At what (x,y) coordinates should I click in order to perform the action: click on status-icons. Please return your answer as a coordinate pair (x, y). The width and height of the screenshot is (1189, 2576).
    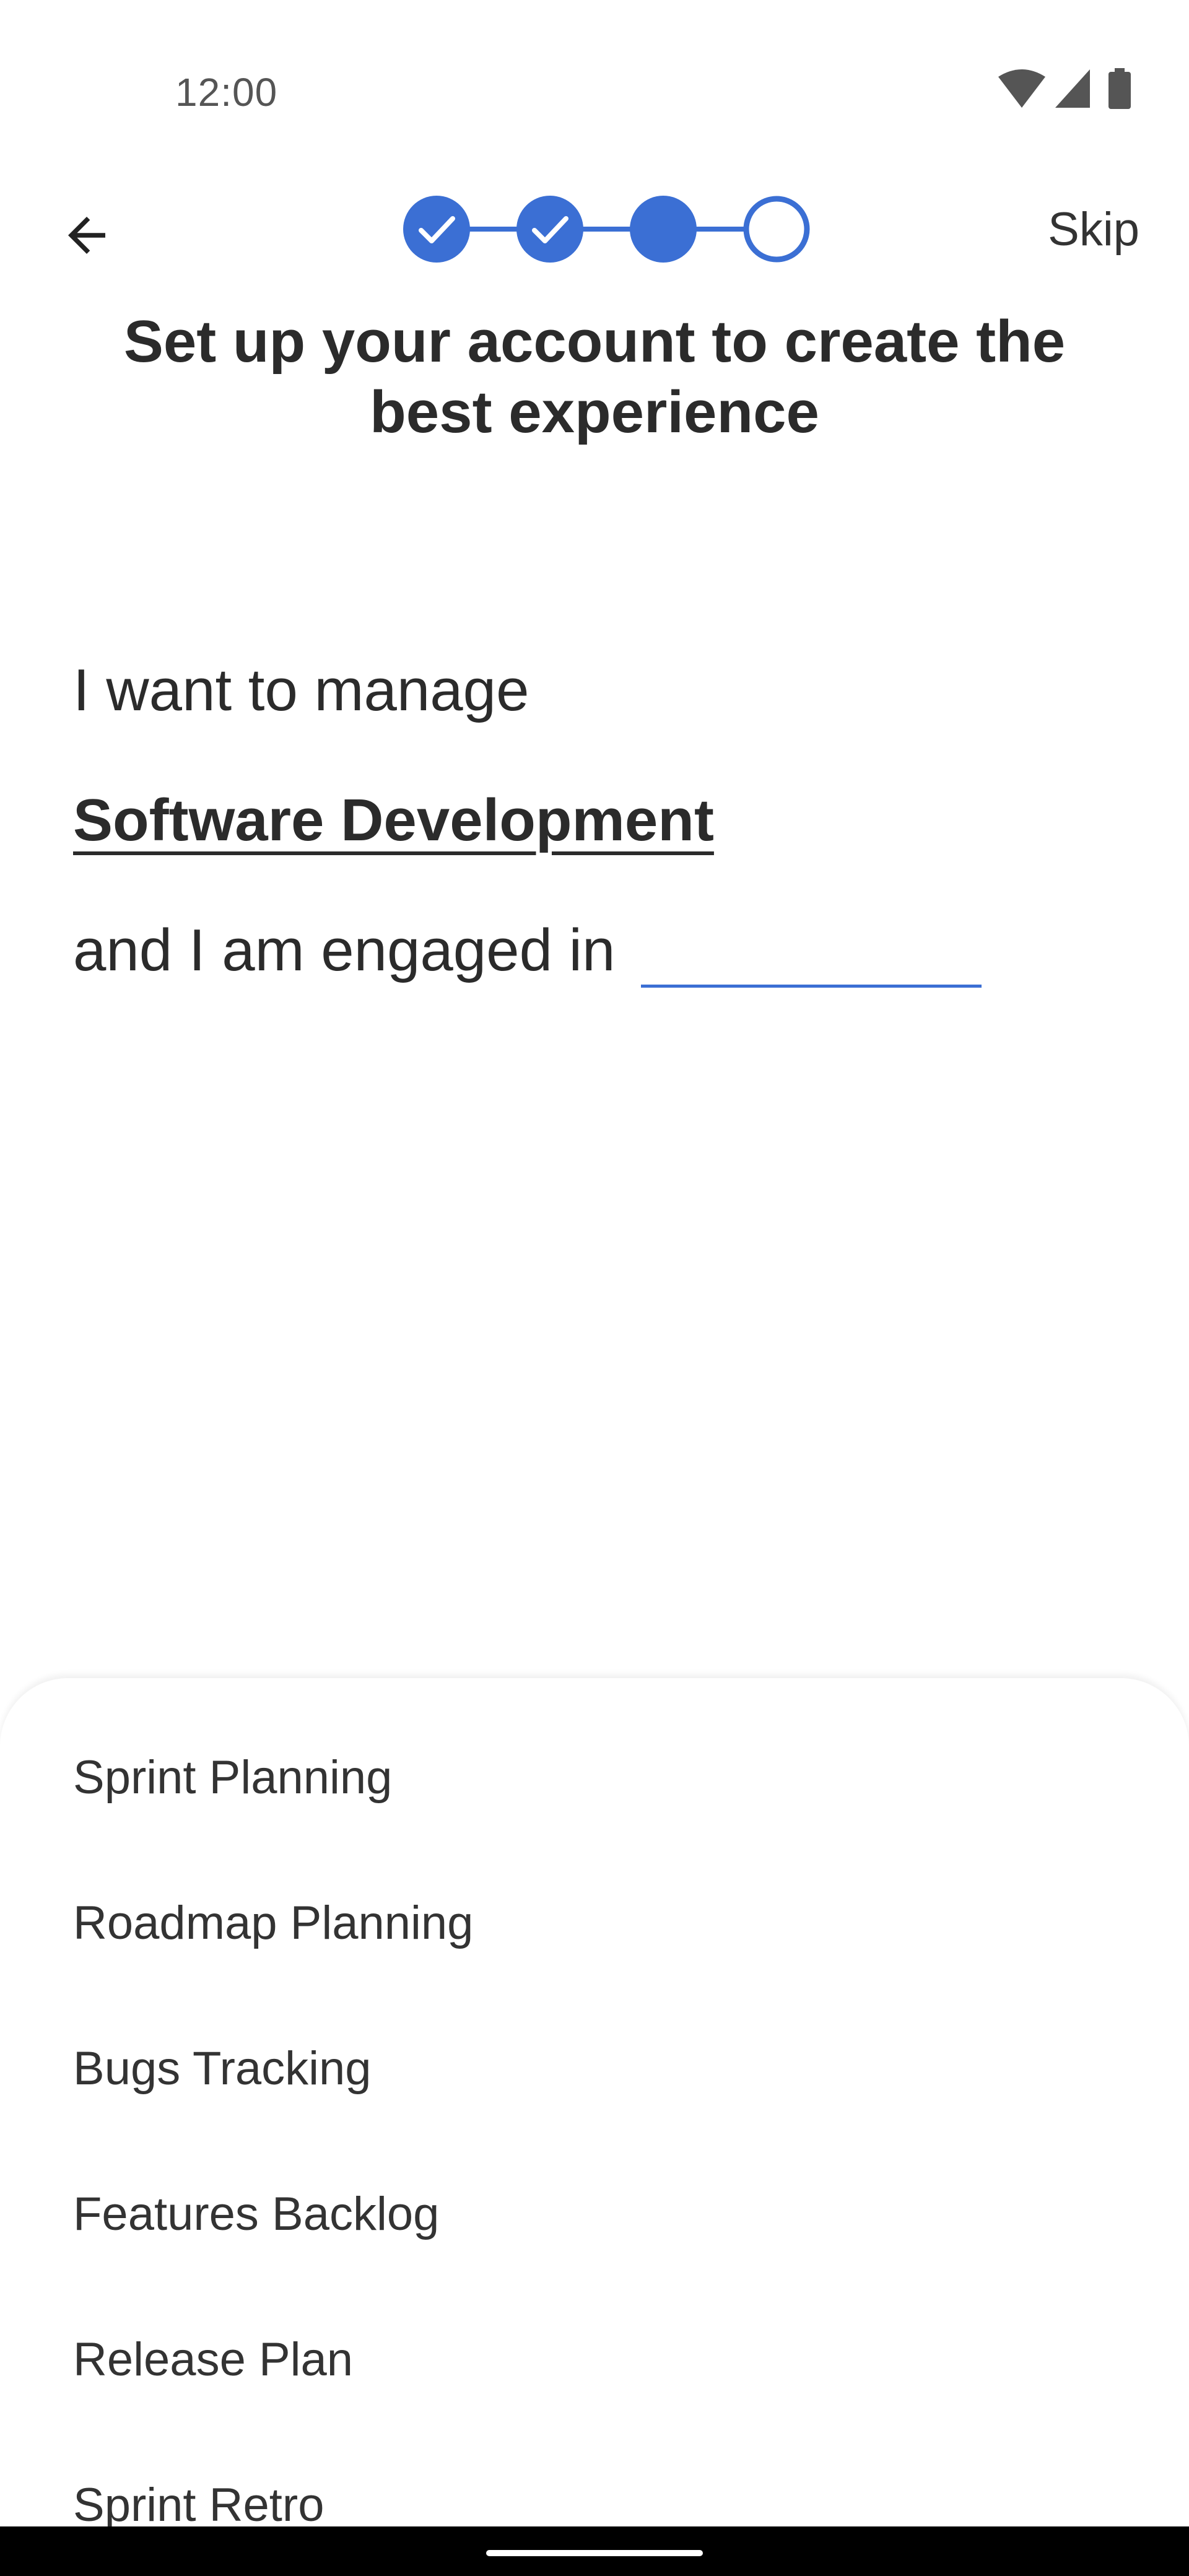
    Looking at the image, I should click on (1065, 88).